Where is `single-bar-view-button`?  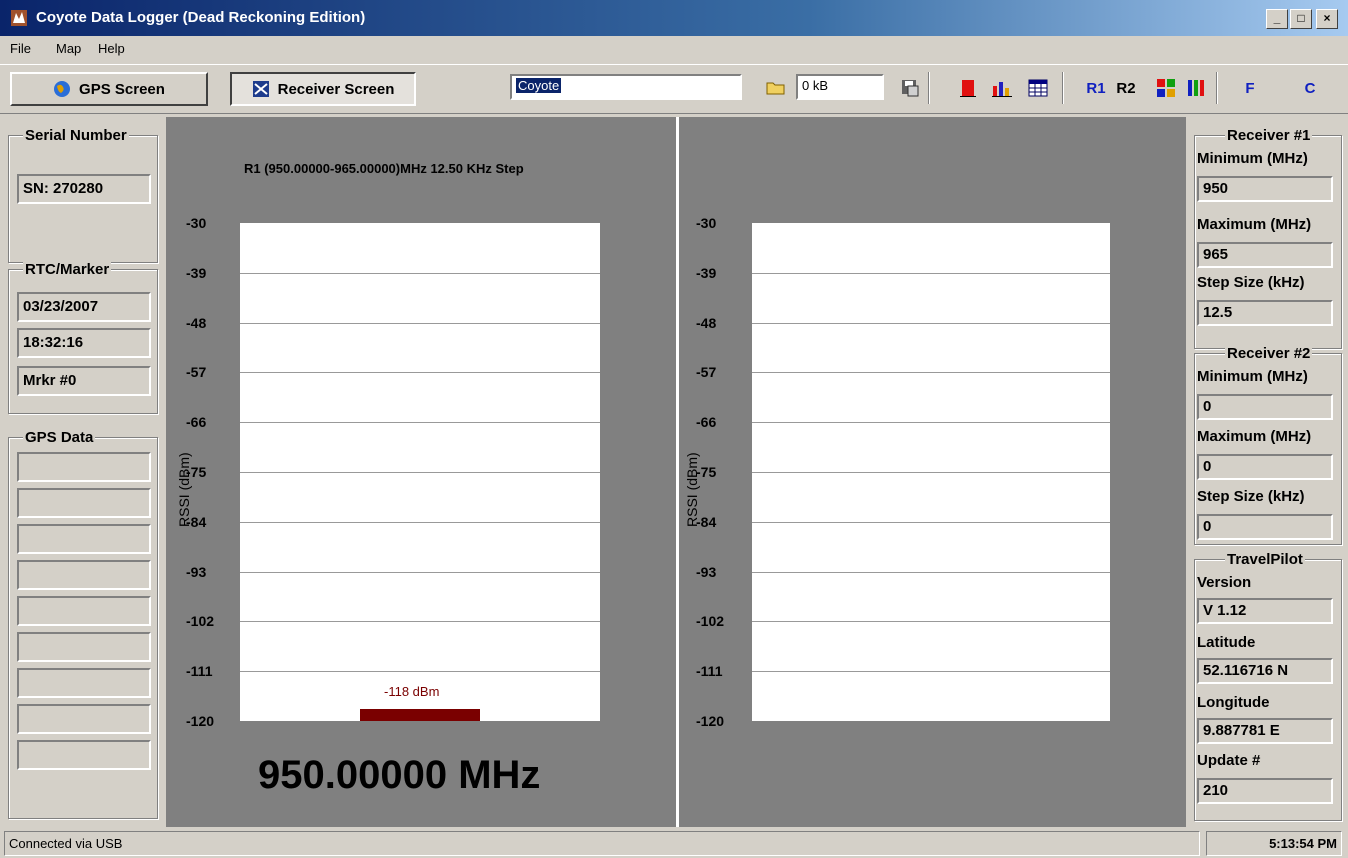 single-bar-view-button is located at coordinates (968, 88).